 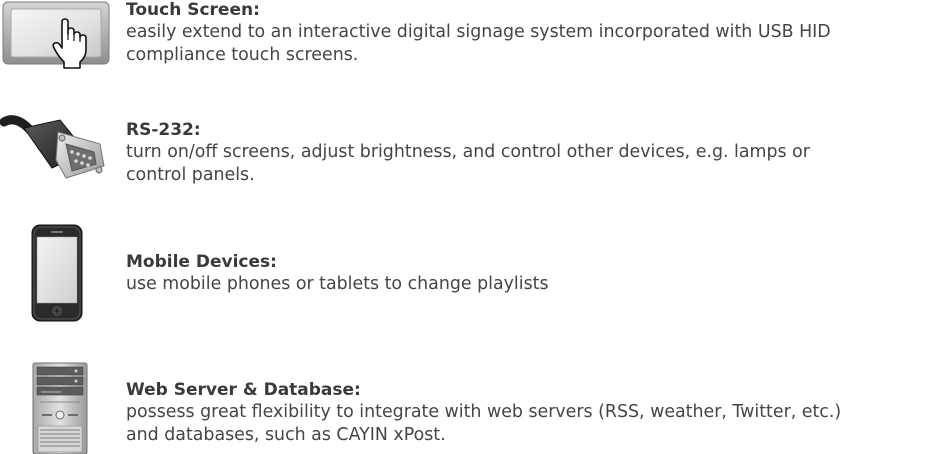 What do you see at coordinates (56, 35) in the screenshot?
I see `touch-screen-icon` at bounding box center [56, 35].